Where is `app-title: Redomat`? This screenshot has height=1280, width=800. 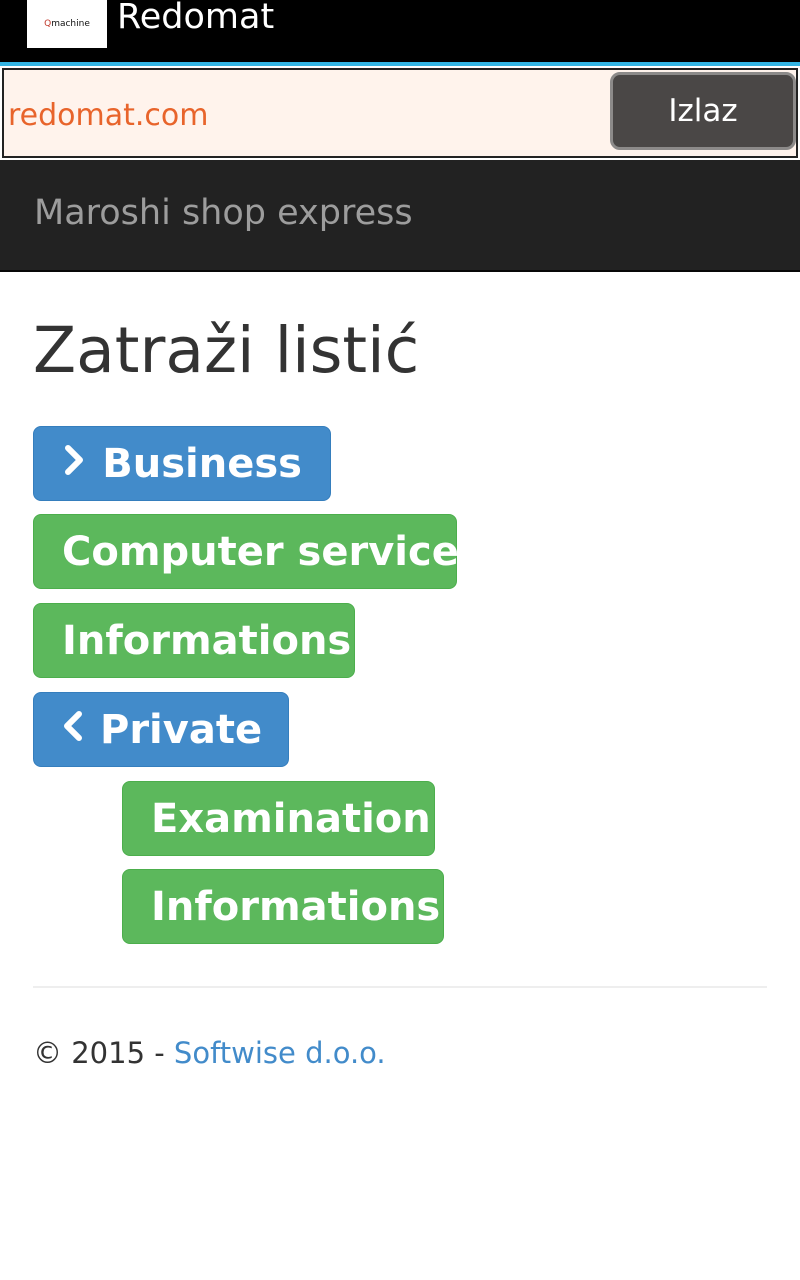
app-title: Redomat is located at coordinates (196, 18).